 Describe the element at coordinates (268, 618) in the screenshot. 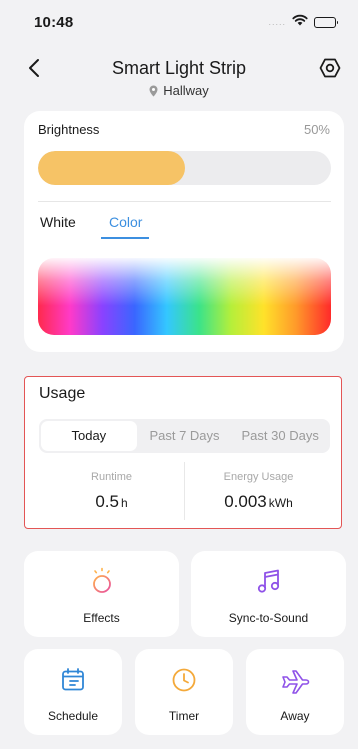

I see `sync-to-sound-label: Sync-to-Sound` at that location.